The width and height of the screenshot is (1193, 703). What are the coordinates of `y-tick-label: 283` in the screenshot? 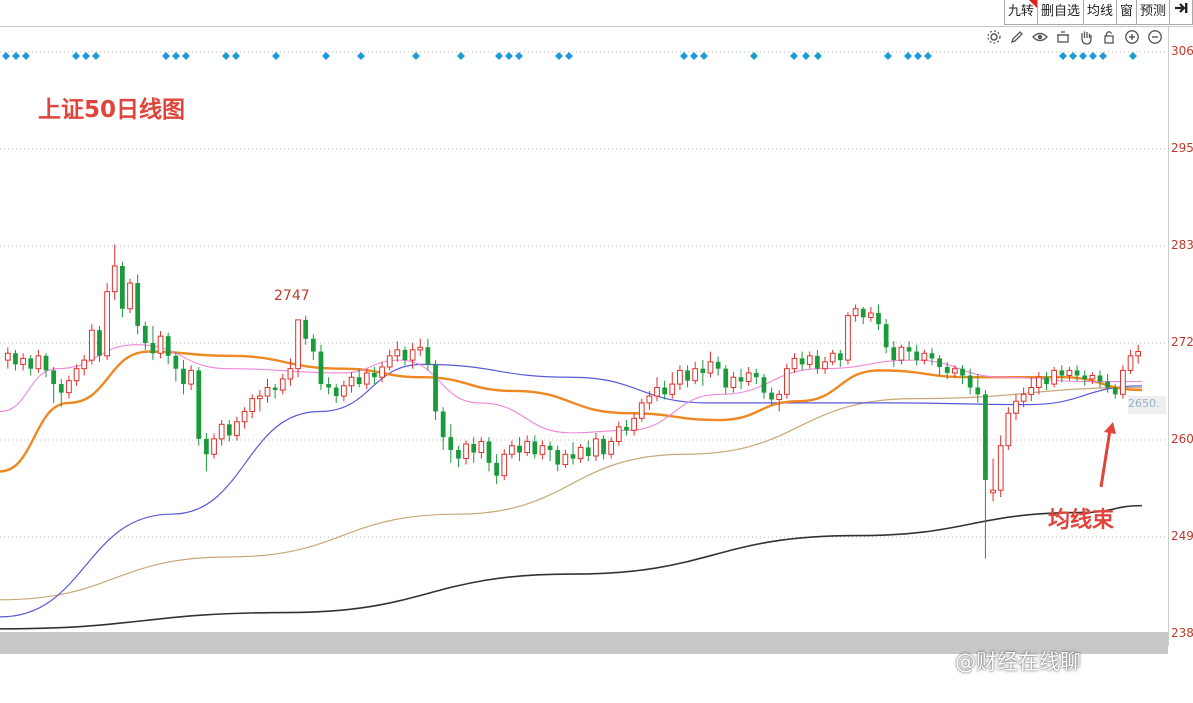 It's located at (1182, 245).